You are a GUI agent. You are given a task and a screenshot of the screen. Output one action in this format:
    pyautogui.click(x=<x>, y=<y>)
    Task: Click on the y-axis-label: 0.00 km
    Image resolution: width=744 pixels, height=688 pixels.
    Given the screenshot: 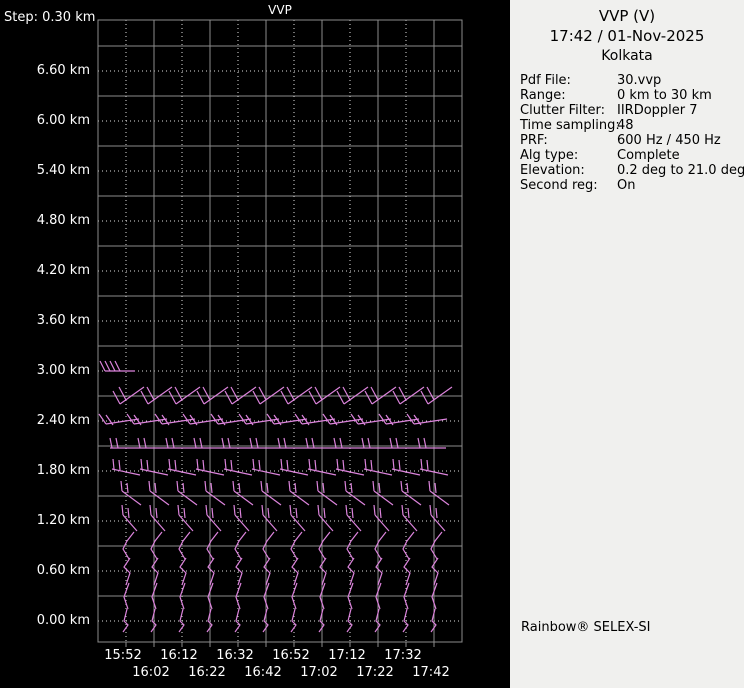 What is the action you would take?
    pyautogui.click(x=63, y=620)
    